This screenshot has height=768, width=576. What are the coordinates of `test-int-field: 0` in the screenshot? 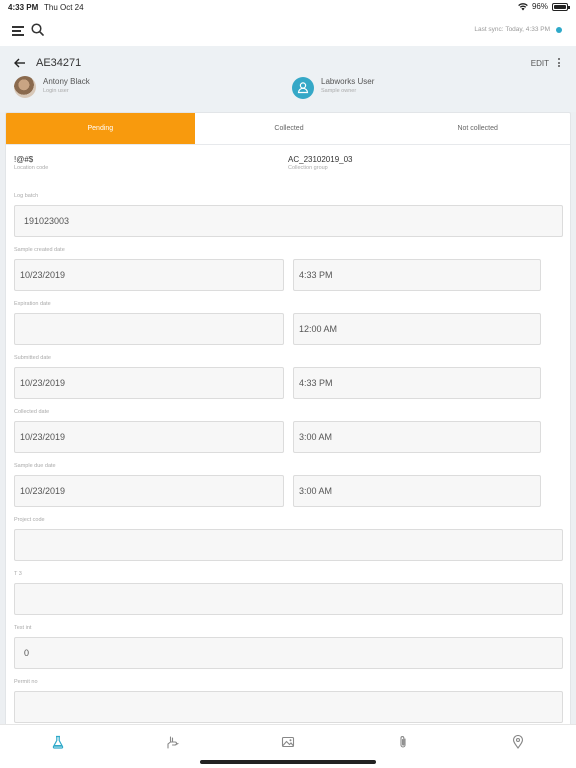 It's located at (288, 653).